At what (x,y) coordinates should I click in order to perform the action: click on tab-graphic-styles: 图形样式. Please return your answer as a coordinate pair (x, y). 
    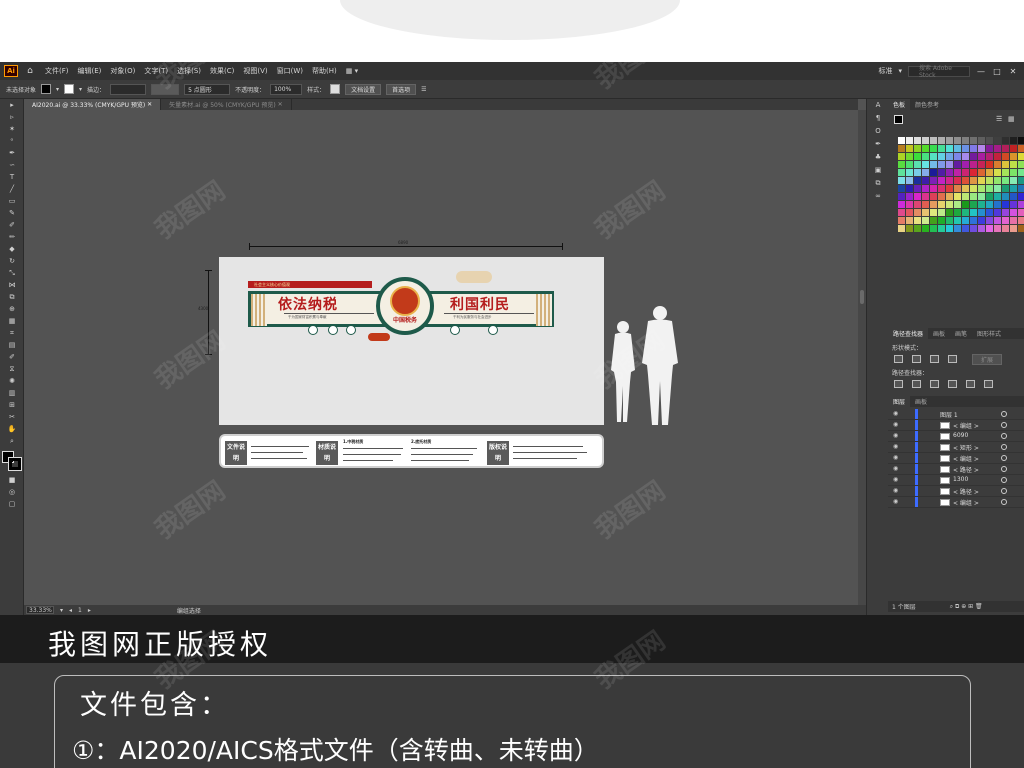
    Looking at the image, I should click on (989, 333).